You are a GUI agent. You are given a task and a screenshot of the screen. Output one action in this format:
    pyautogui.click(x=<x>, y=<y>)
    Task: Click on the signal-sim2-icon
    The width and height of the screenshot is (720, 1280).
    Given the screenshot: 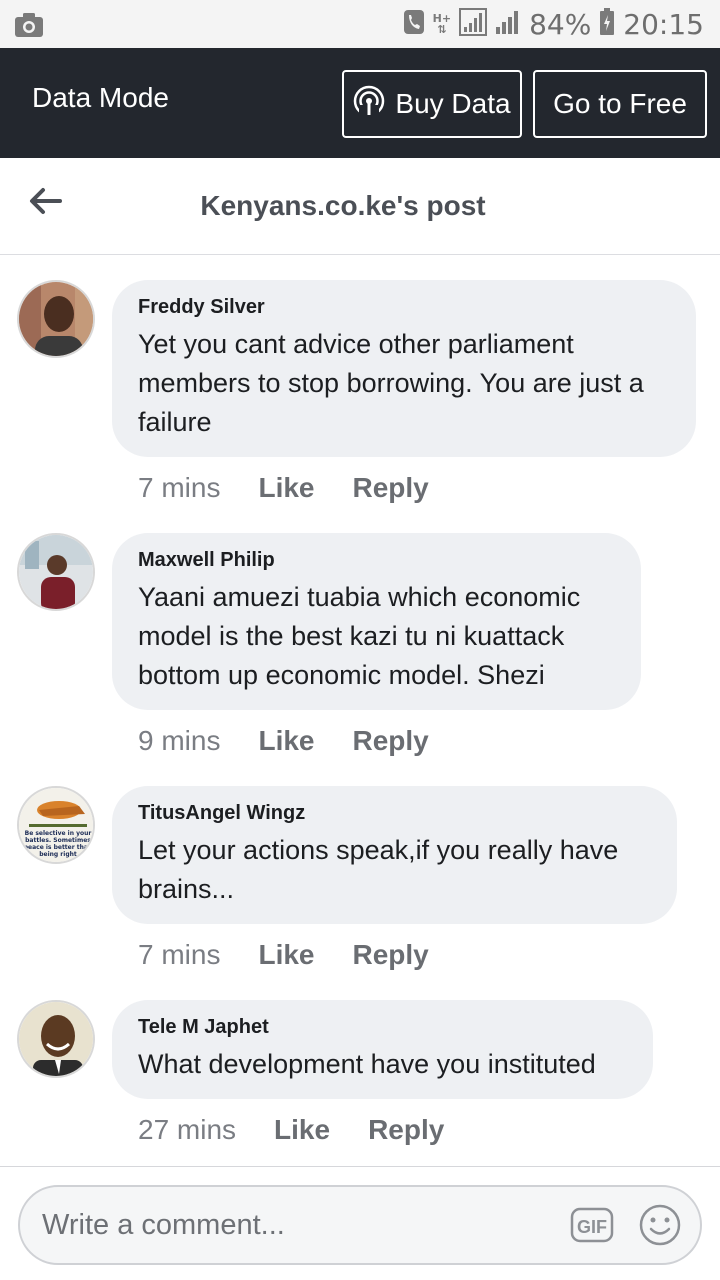 What is the action you would take?
    pyautogui.click(x=508, y=24)
    